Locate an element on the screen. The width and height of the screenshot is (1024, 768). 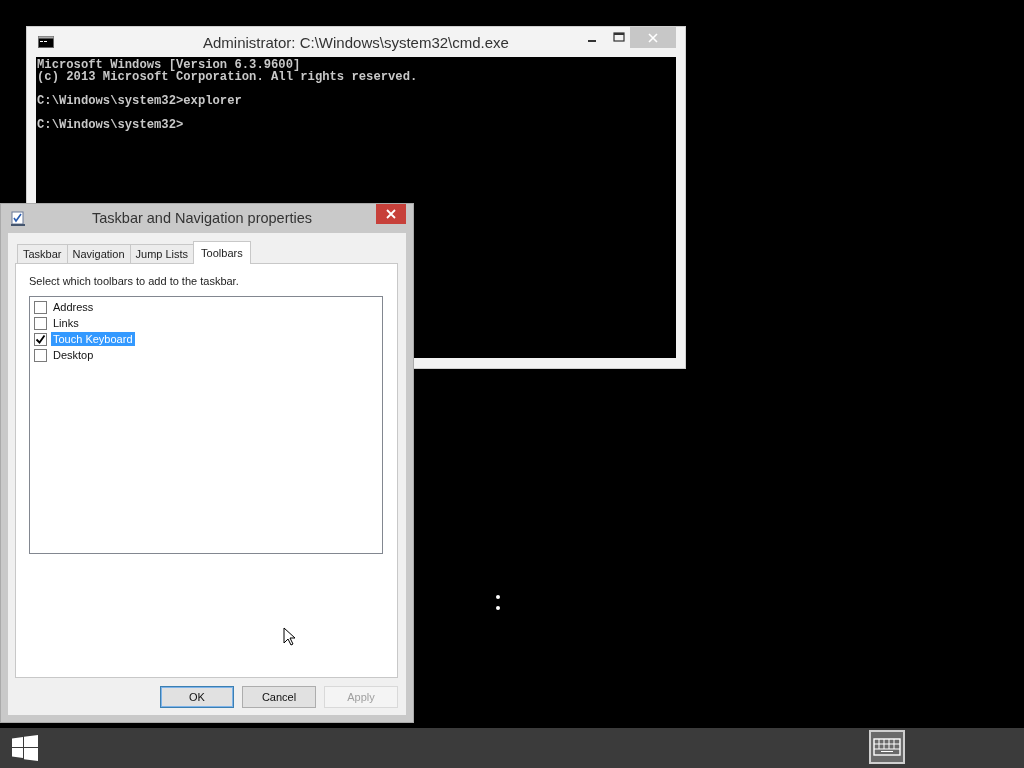
console-line: C:\Windows\system32>explorer is located at coordinates (140, 101).